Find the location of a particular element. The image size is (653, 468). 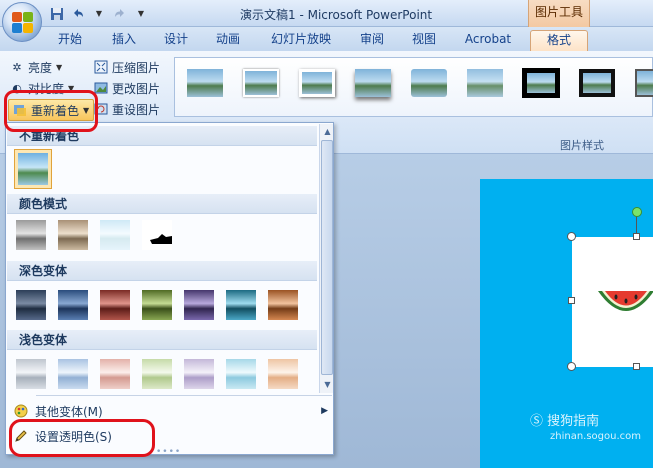

resize-handle-bottom-left is located at coordinates (571, 366).